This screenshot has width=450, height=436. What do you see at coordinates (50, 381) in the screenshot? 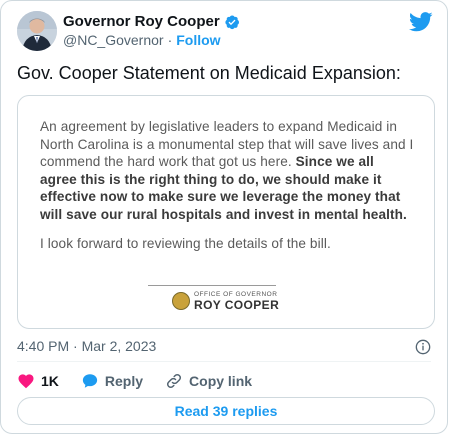
I see `like-count: 1K` at bounding box center [50, 381].